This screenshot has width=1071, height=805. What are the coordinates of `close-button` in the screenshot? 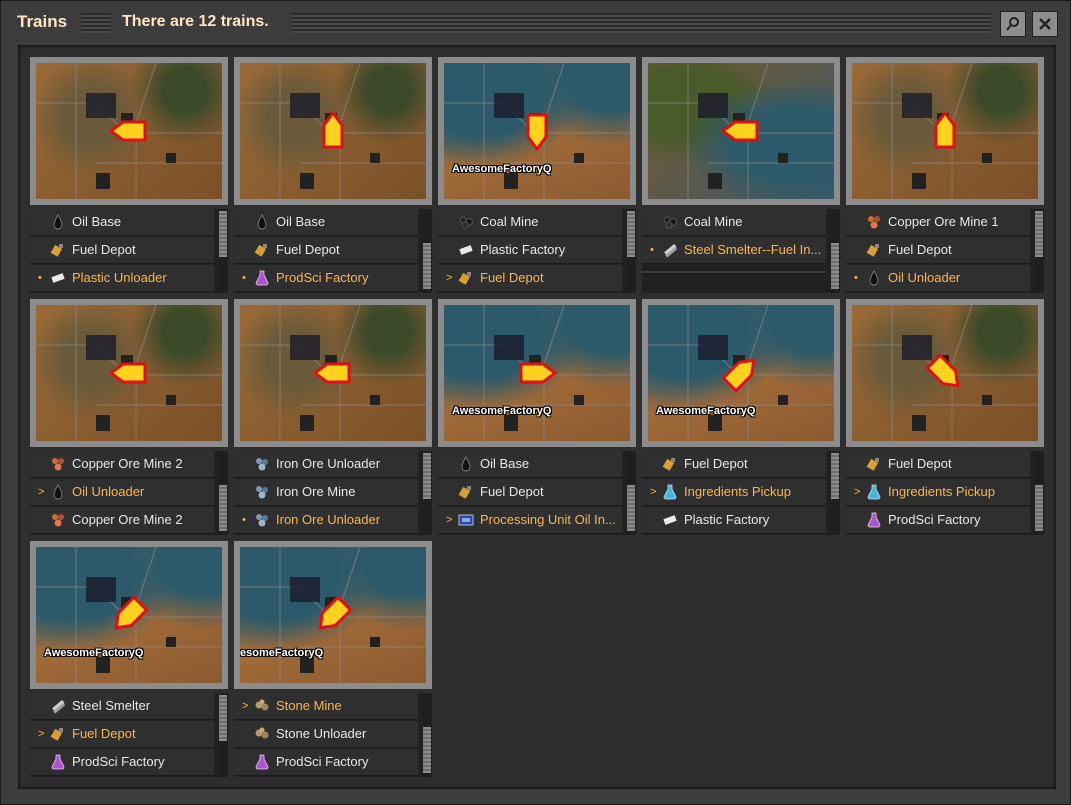 It's located at (1045, 24).